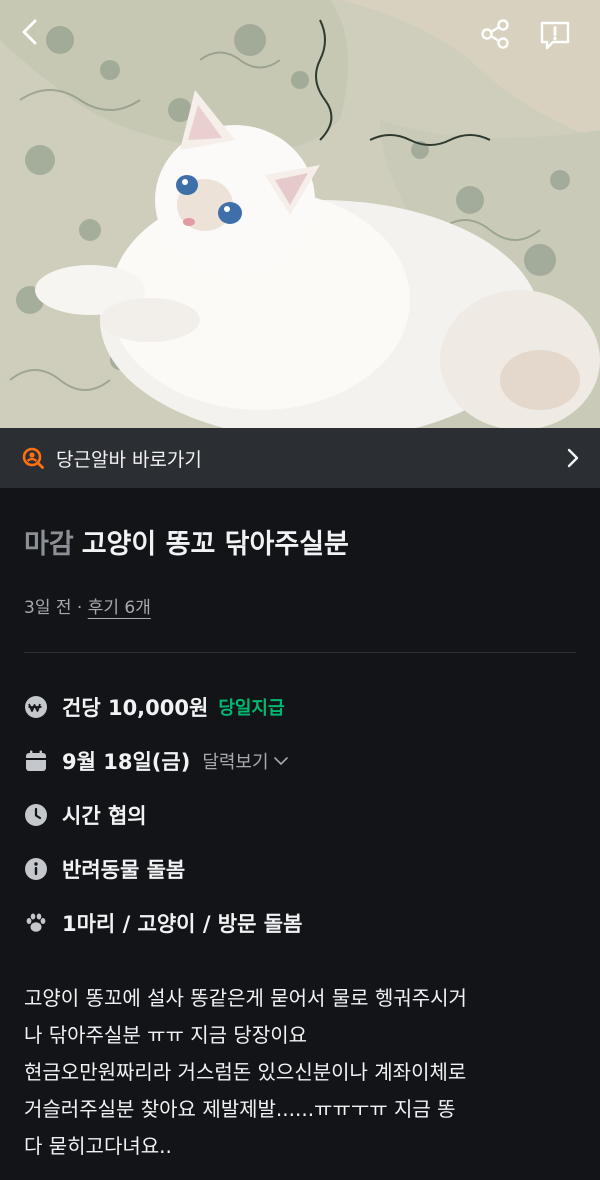 Image resolution: width=600 pixels, height=1180 pixels. What do you see at coordinates (235, 762) in the screenshot?
I see `calendar-link-label: 달력보기` at bounding box center [235, 762].